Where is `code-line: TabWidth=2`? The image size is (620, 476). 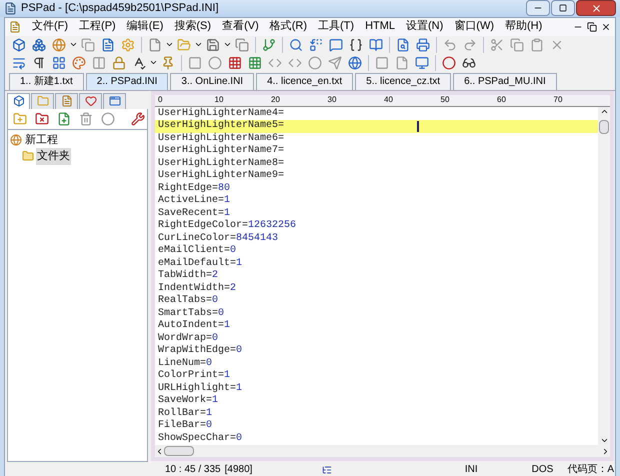
code-line: TabWidth=2 is located at coordinates (188, 276).